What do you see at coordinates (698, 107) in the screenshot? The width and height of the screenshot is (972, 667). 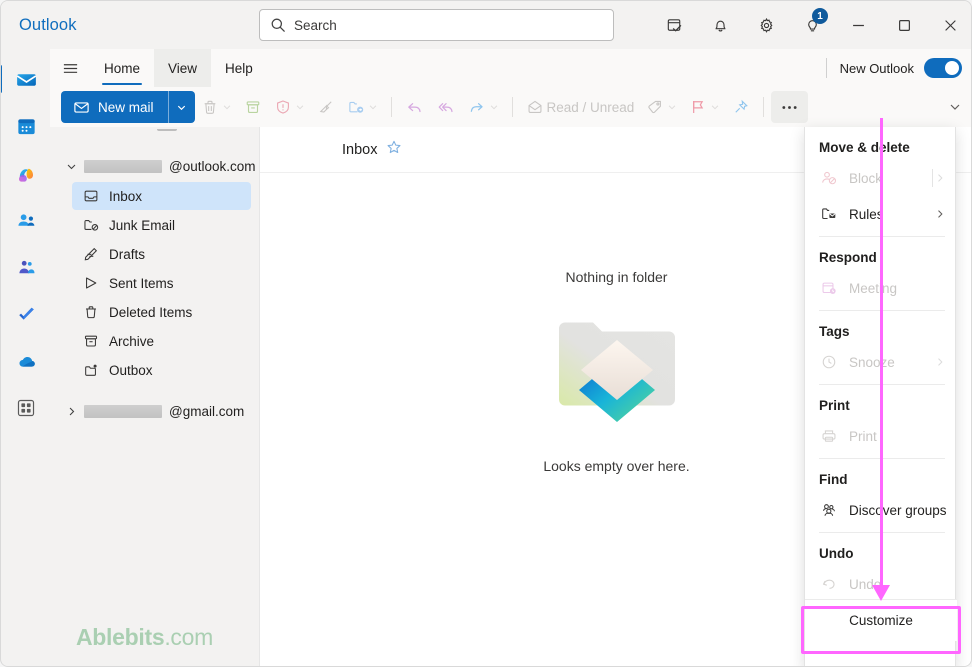 I see `flag-icon` at bounding box center [698, 107].